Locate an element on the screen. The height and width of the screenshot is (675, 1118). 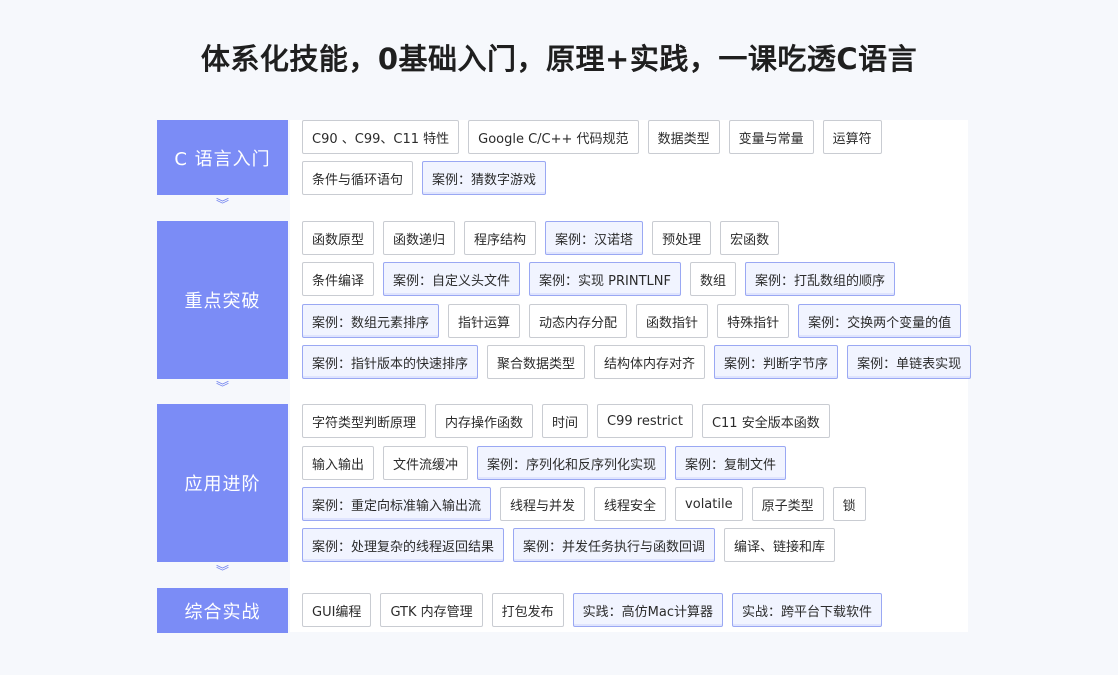
section-label-3: 应用进阶 is located at coordinates (222, 483).